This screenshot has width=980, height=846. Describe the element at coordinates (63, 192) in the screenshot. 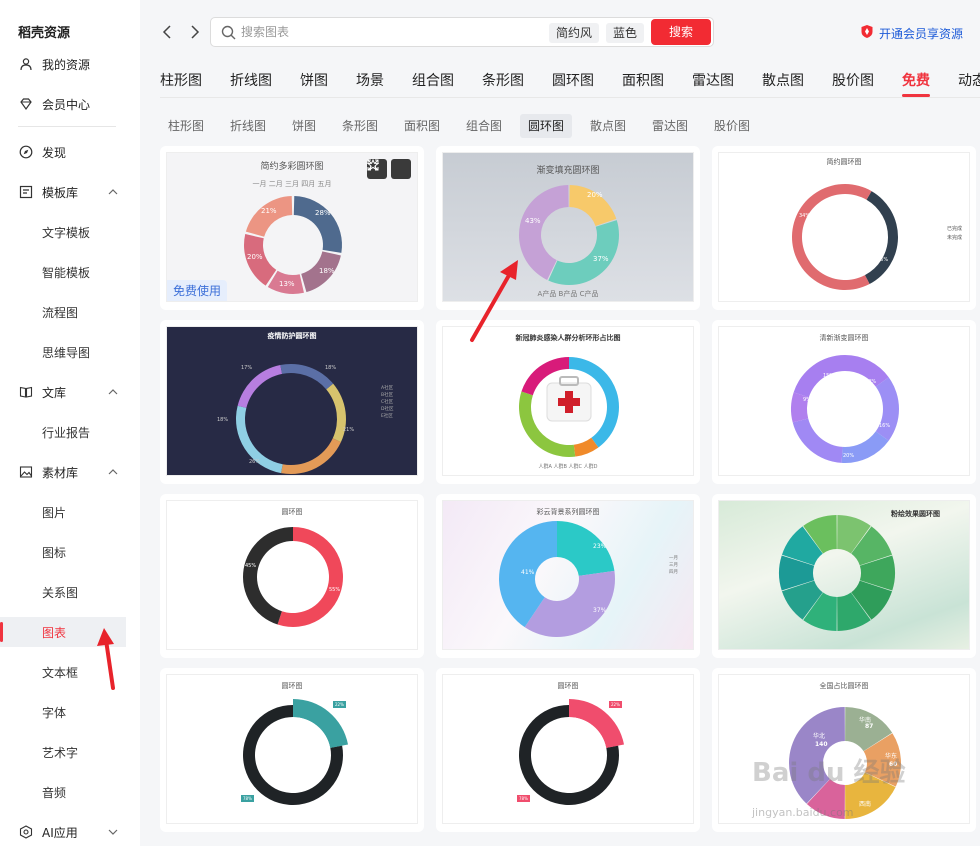

I see `sidebar-item-templates: 模板库` at that location.